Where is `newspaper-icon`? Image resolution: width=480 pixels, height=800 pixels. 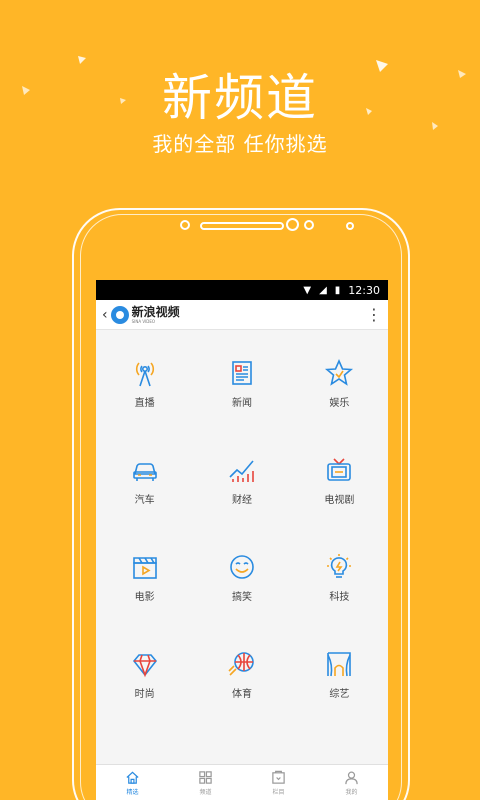
newspaper-icon is located at coordinates (242, 373).